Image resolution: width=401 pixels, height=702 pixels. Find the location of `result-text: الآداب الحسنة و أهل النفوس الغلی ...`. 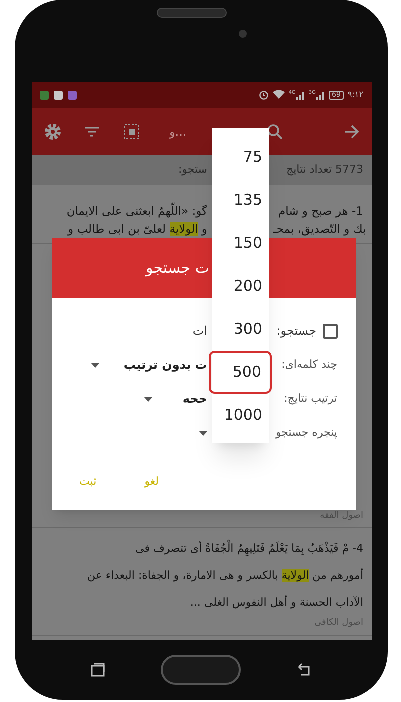

result-text: الآداب الحسنة و أهل النفوس الغلی ... is located at coordinates (277, 603).